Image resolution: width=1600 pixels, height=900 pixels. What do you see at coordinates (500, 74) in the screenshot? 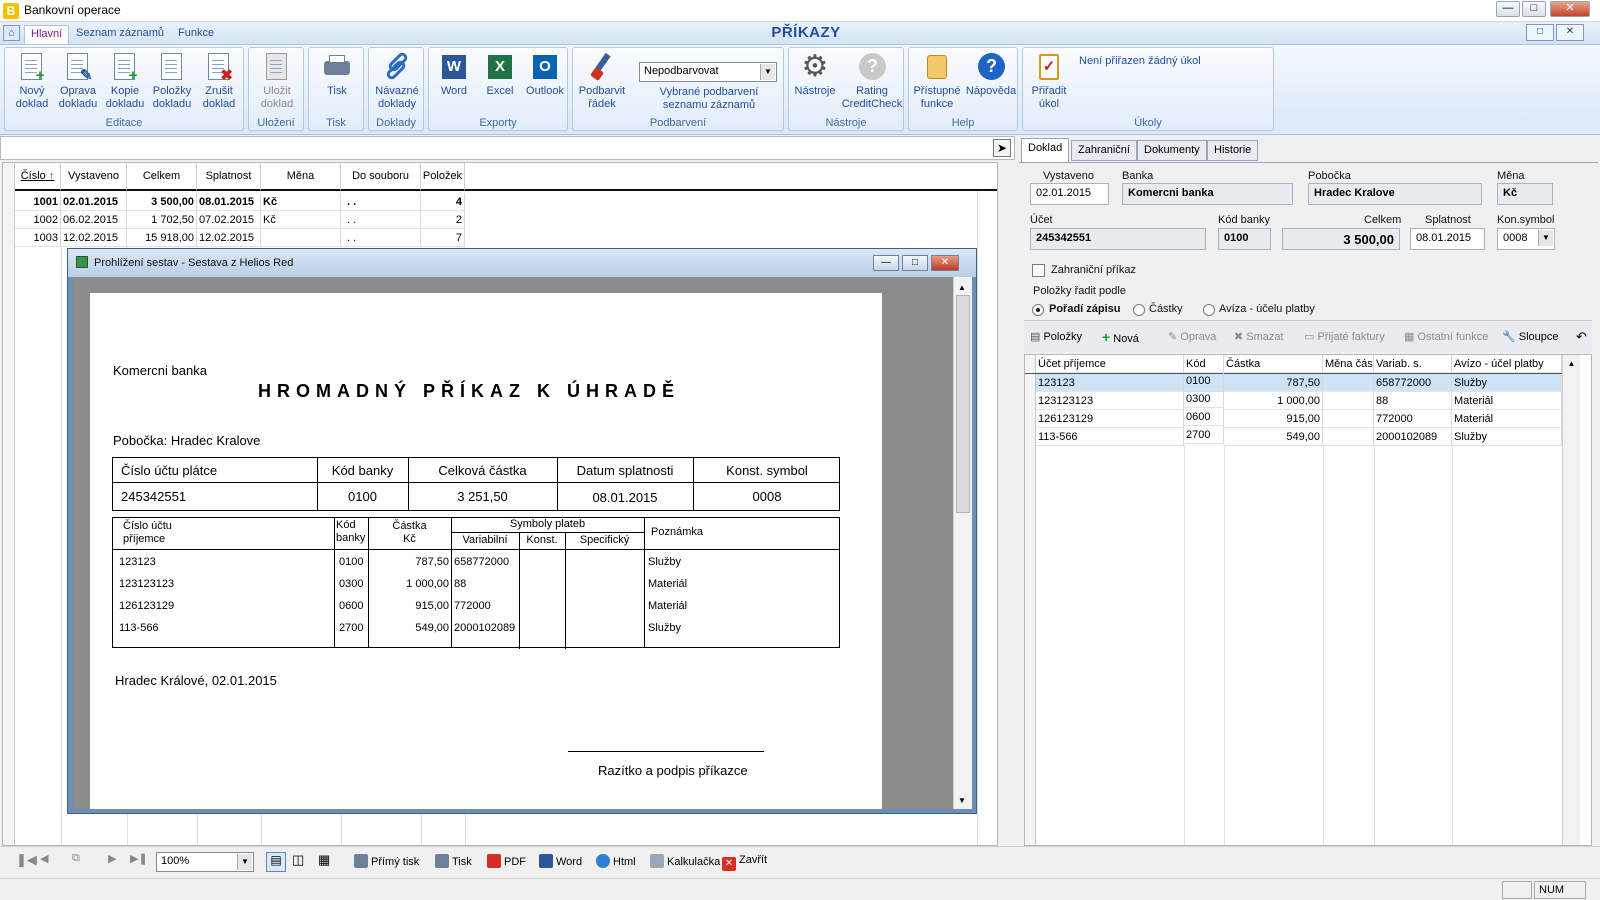
I see `export-excel-button: X Excel` at bounding box center [500, 74].